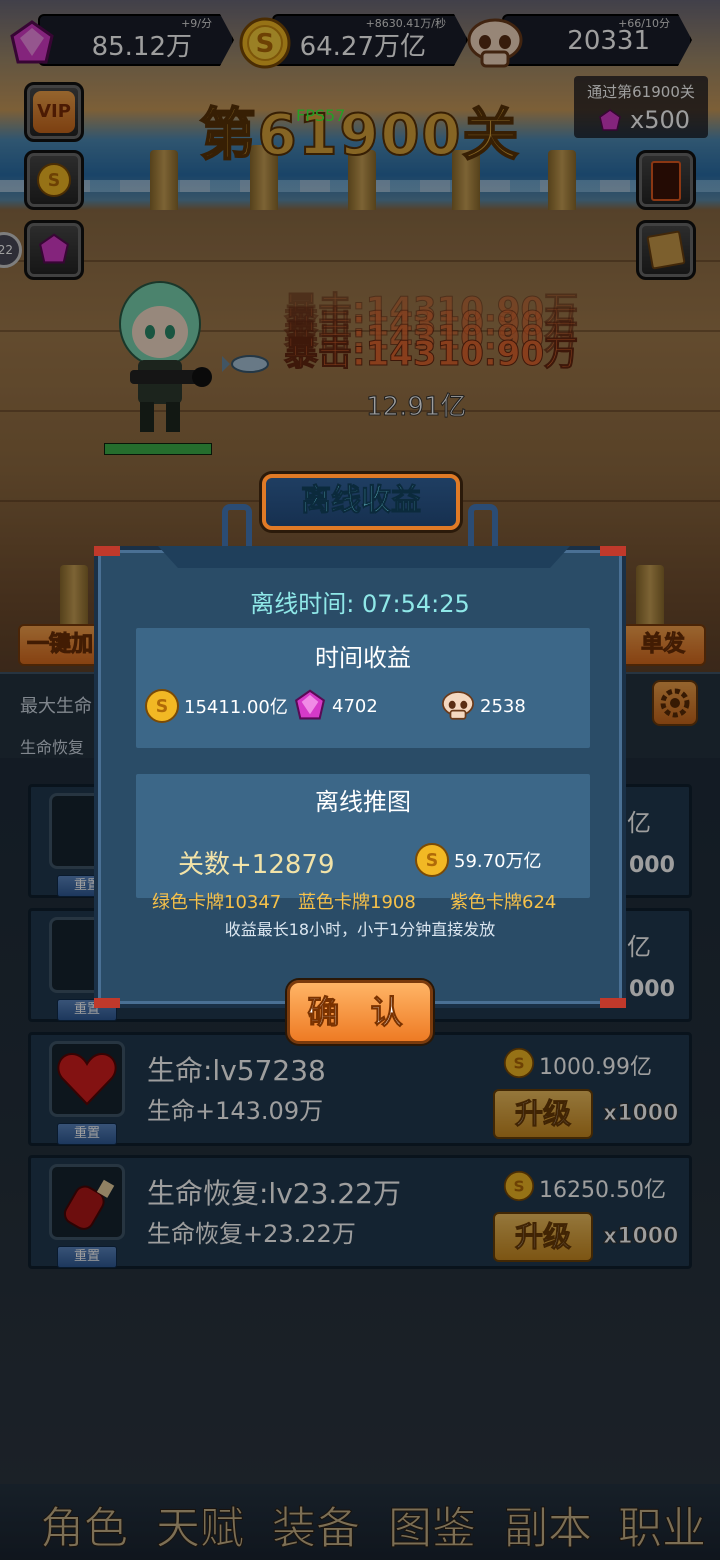  What do you see at coordinates (363, 658) in the screenshot?
I see `time-income-title: 时间收益` at bounding box center [363, 658].